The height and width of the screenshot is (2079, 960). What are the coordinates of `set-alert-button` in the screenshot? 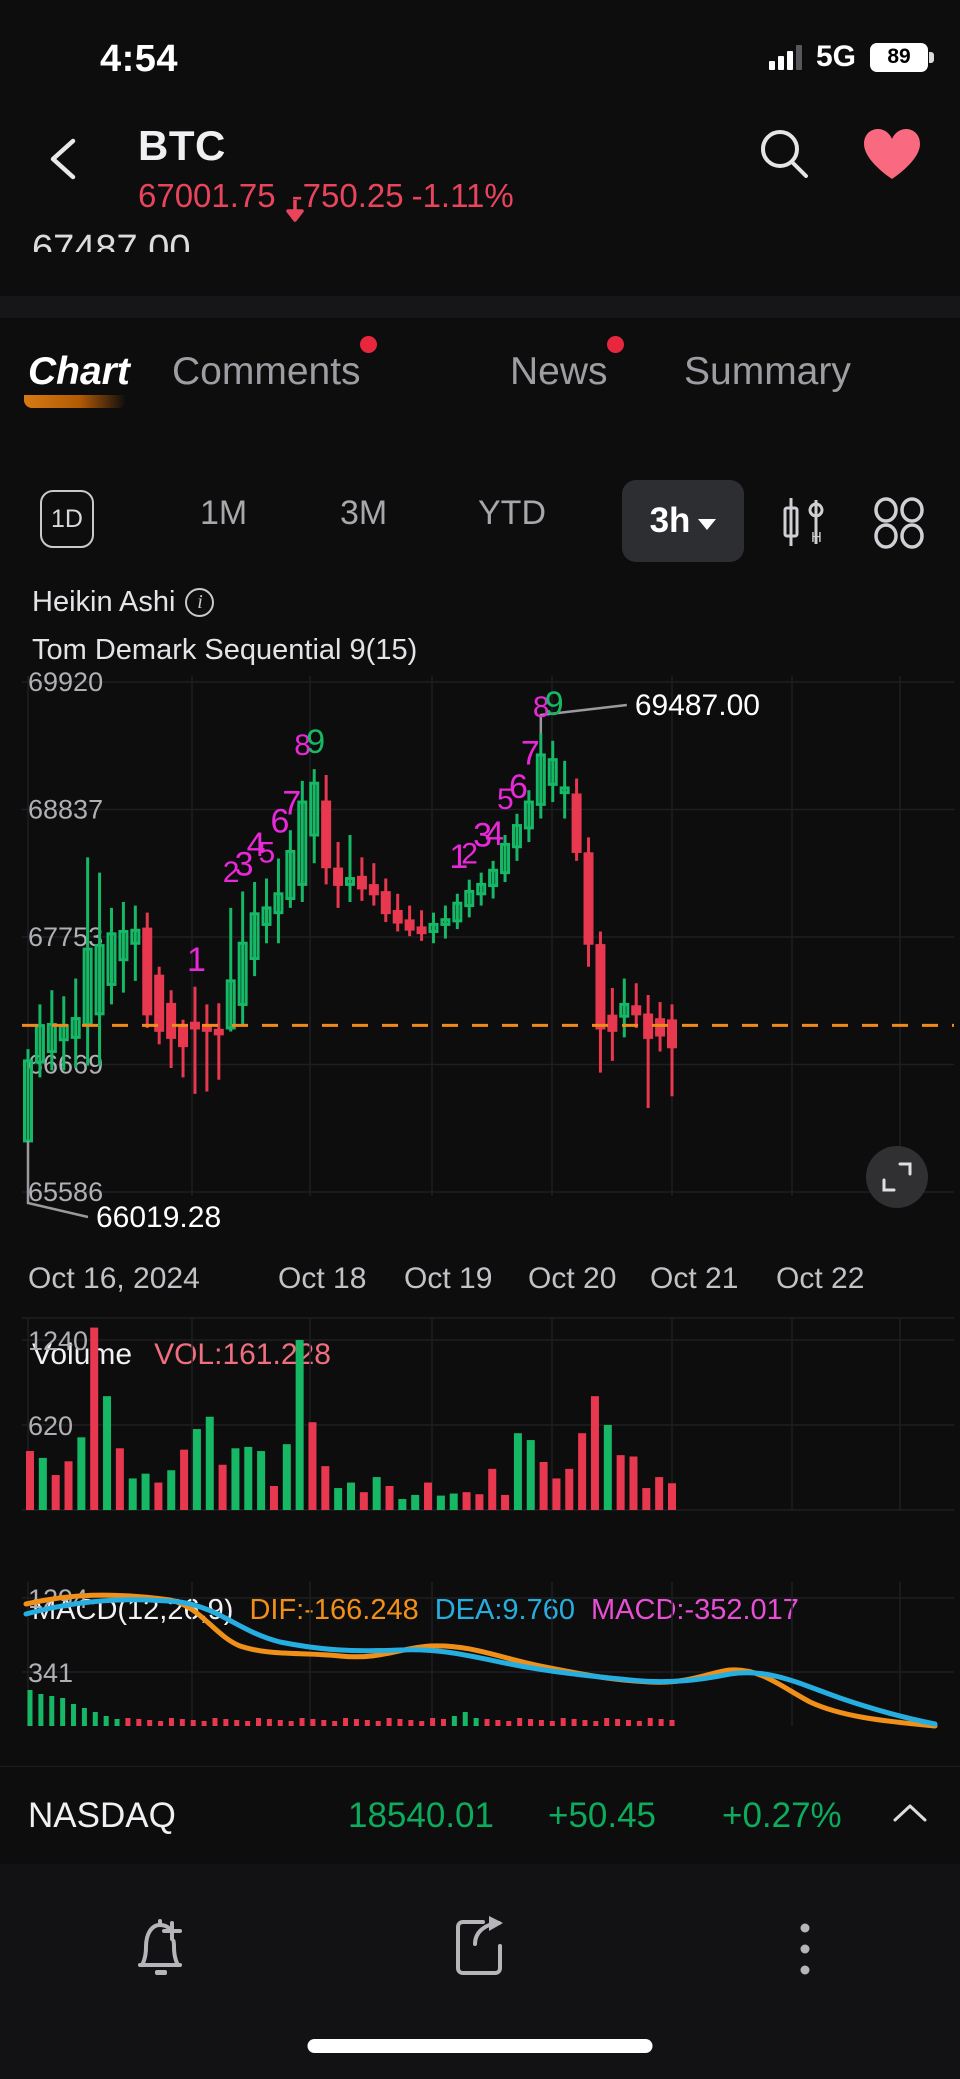 It's located at (160, 1949).